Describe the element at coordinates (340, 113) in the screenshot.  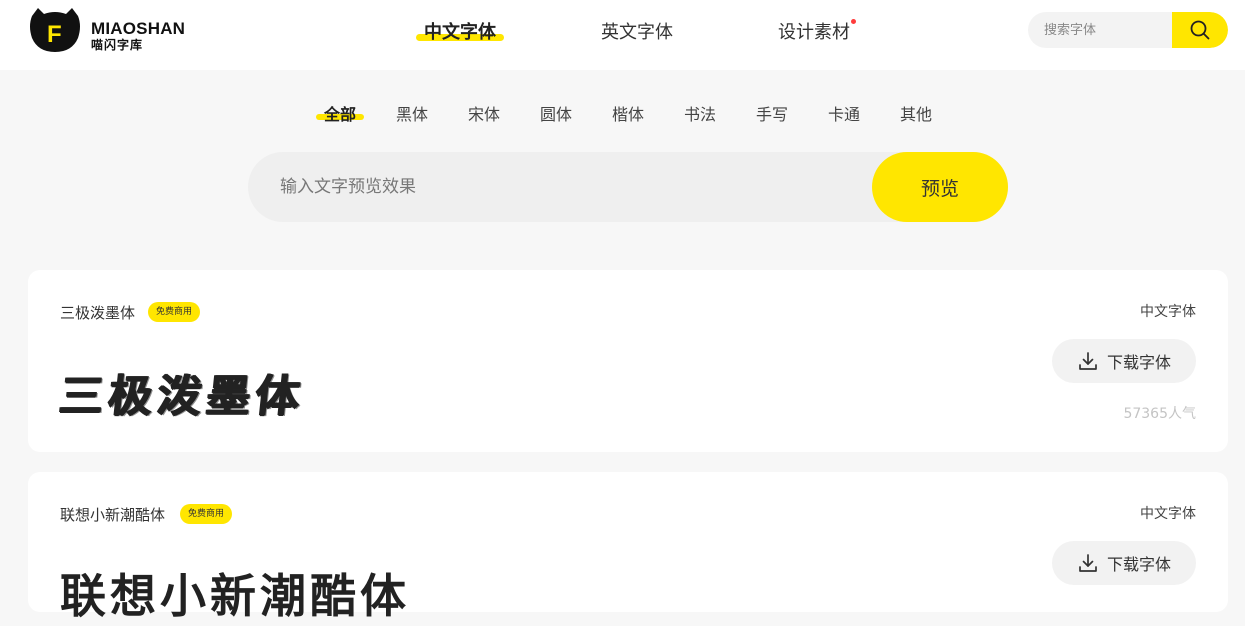
I see `category-all: 全部` at that location.